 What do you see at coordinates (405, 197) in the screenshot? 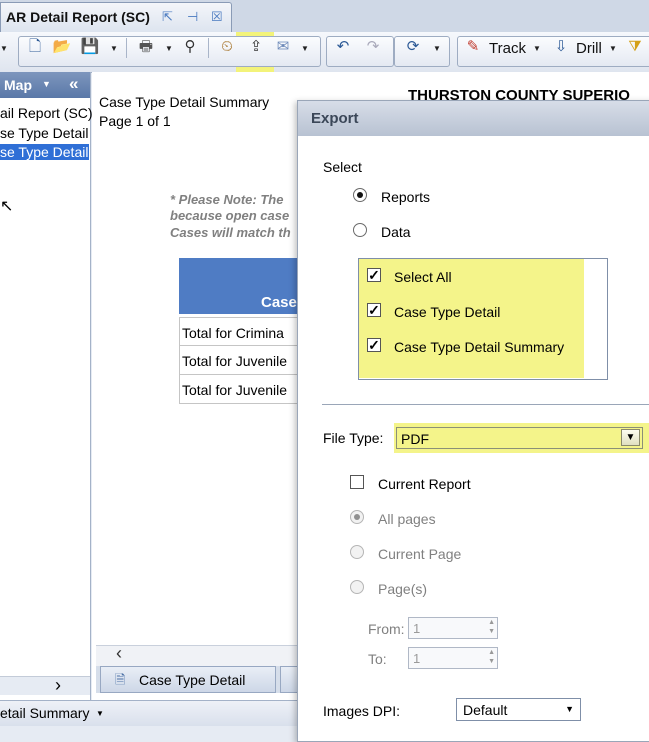
I see `reports-radio-label: Reports` at bounding box center [405, 197].